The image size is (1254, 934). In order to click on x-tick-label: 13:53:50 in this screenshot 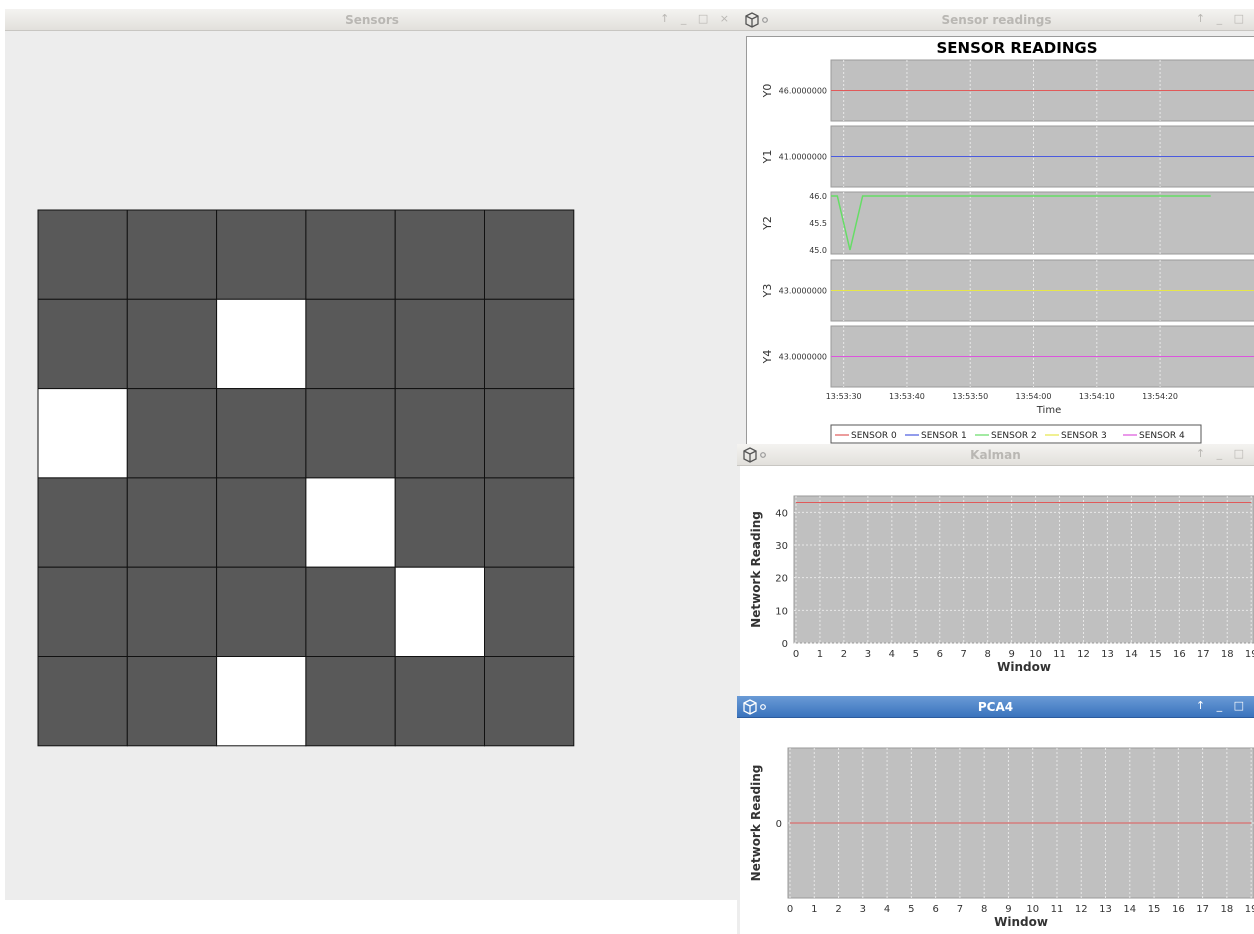, I will do `click(970, 396)`.